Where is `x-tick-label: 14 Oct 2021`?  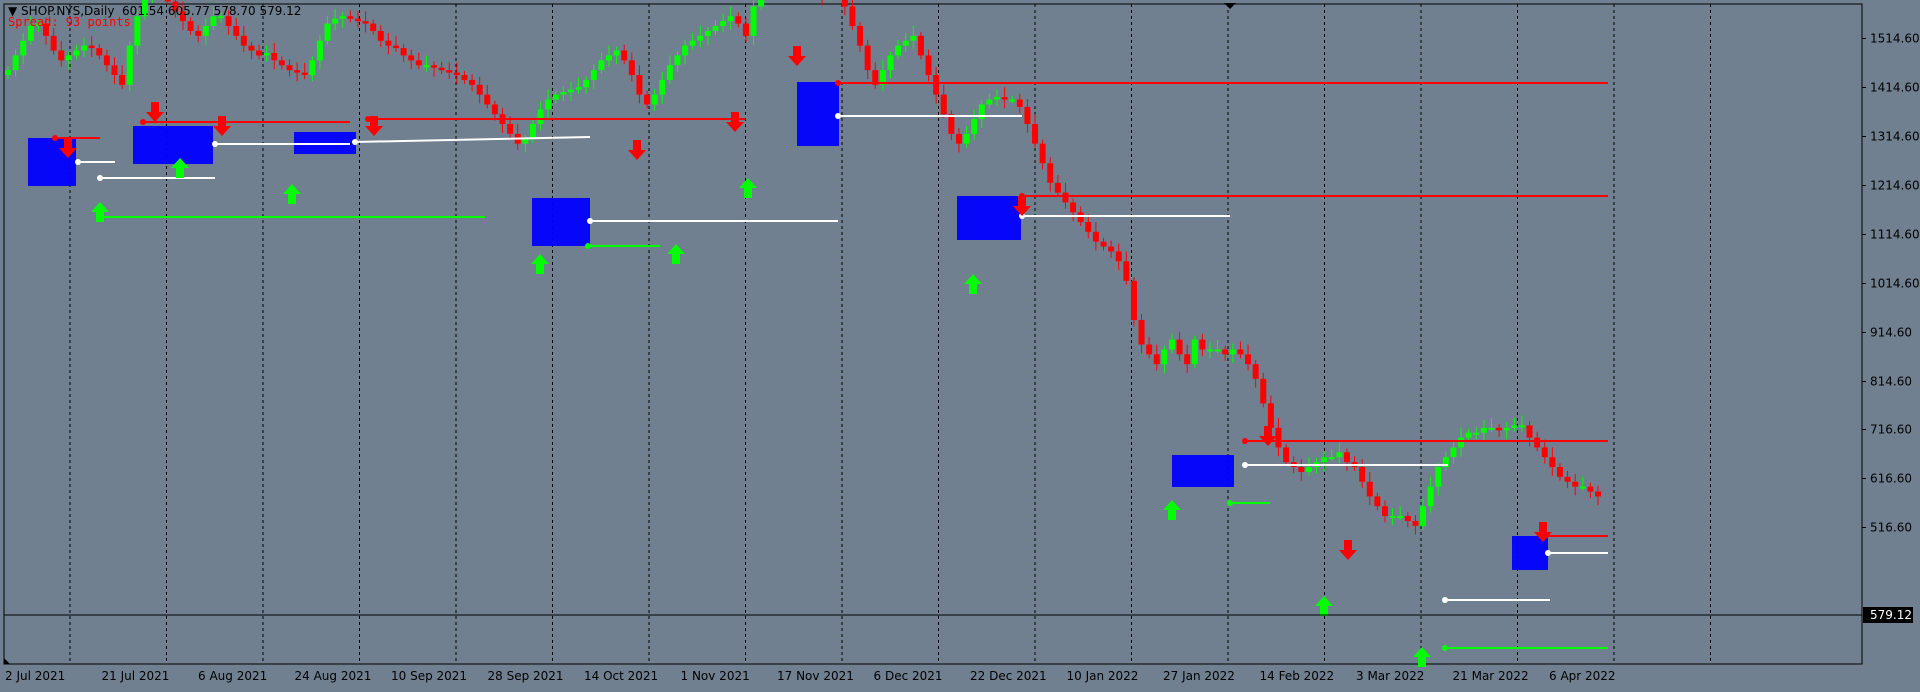
x-tick-label: 14 Oct 2021 is located at coordinates (621, 676).